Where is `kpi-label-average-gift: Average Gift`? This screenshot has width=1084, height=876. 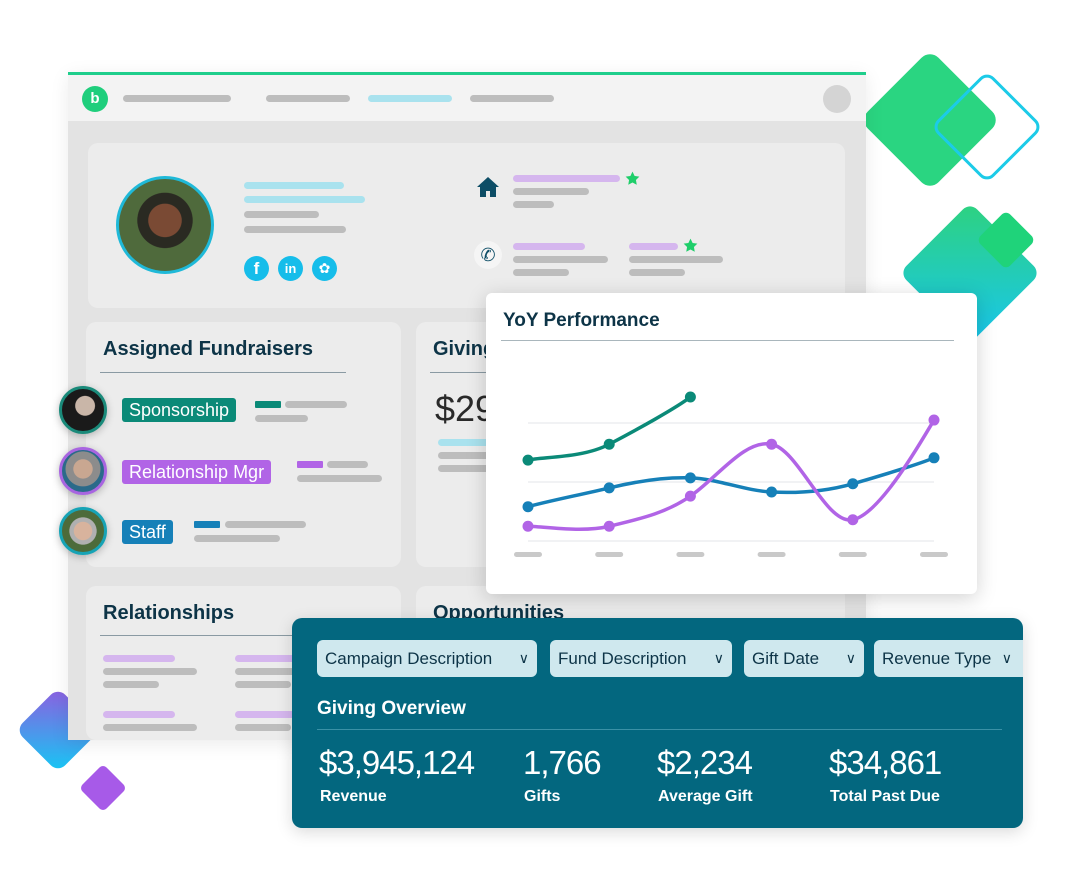
kpi-label-average-gift: Average Gift is located at coordinates (705, 796).